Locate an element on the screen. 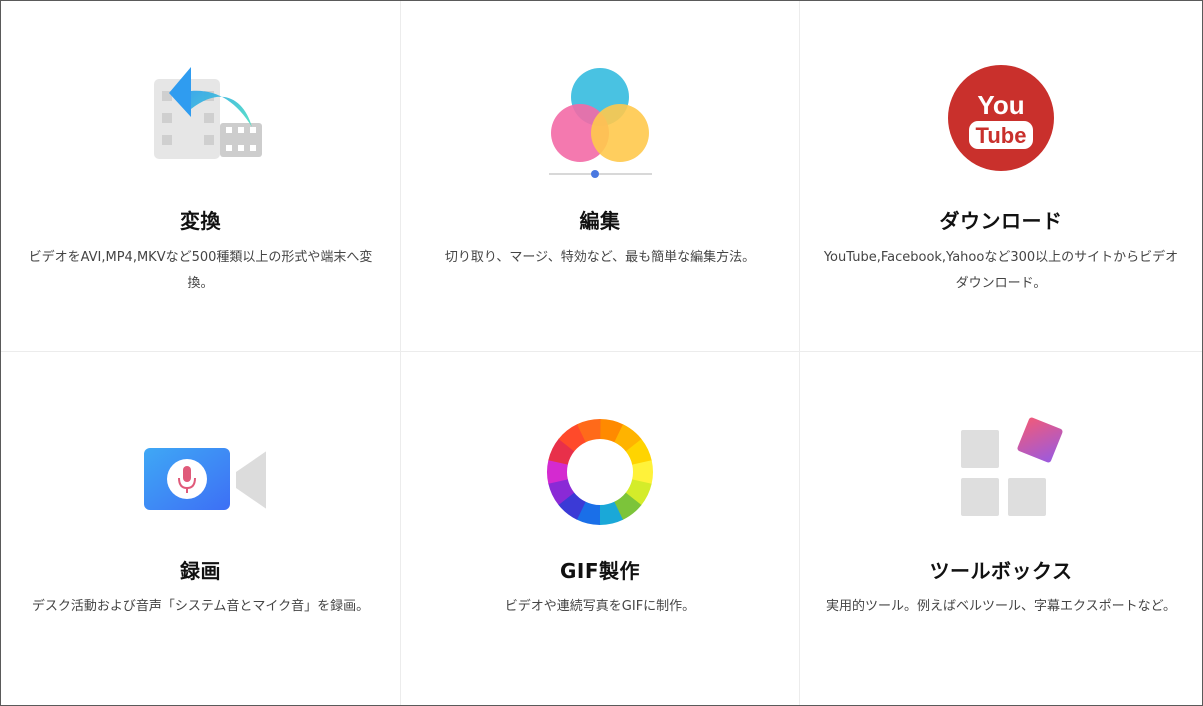 The width and height of the screenshot is (1203, 706). feature-description: 実用的ツール。例えばベルツール、字幕エクスポートなど。 is located at coordinates (1001, 606).